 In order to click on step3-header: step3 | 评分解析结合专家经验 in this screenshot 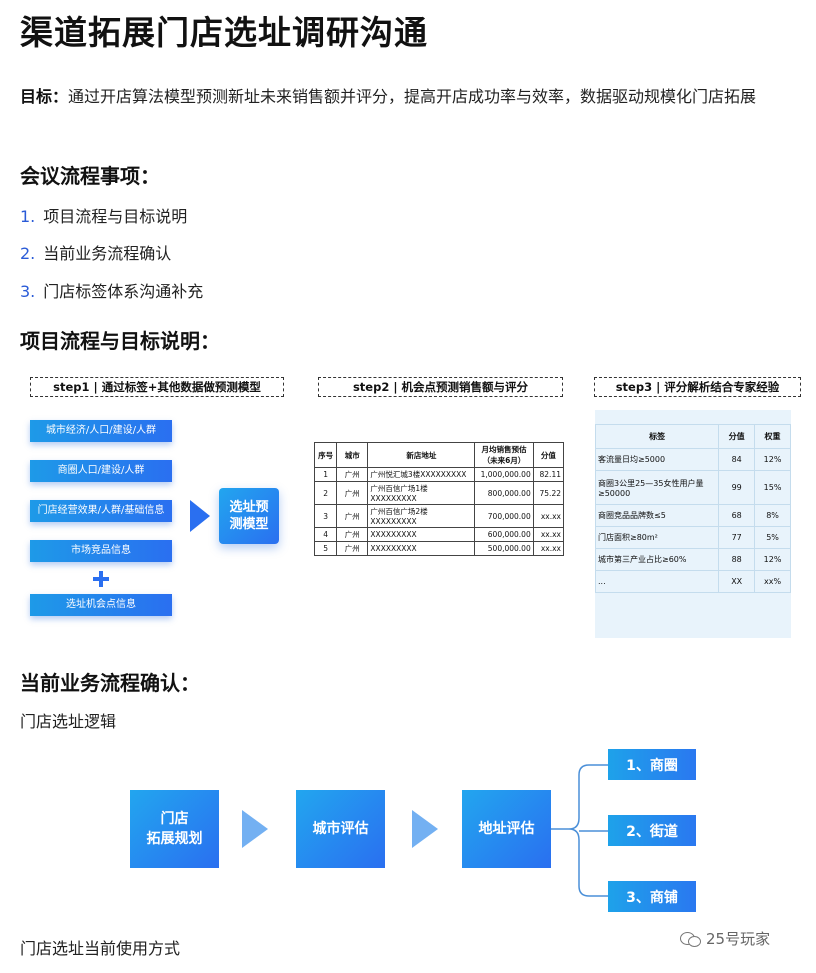, I will do `click(697, 387)`.